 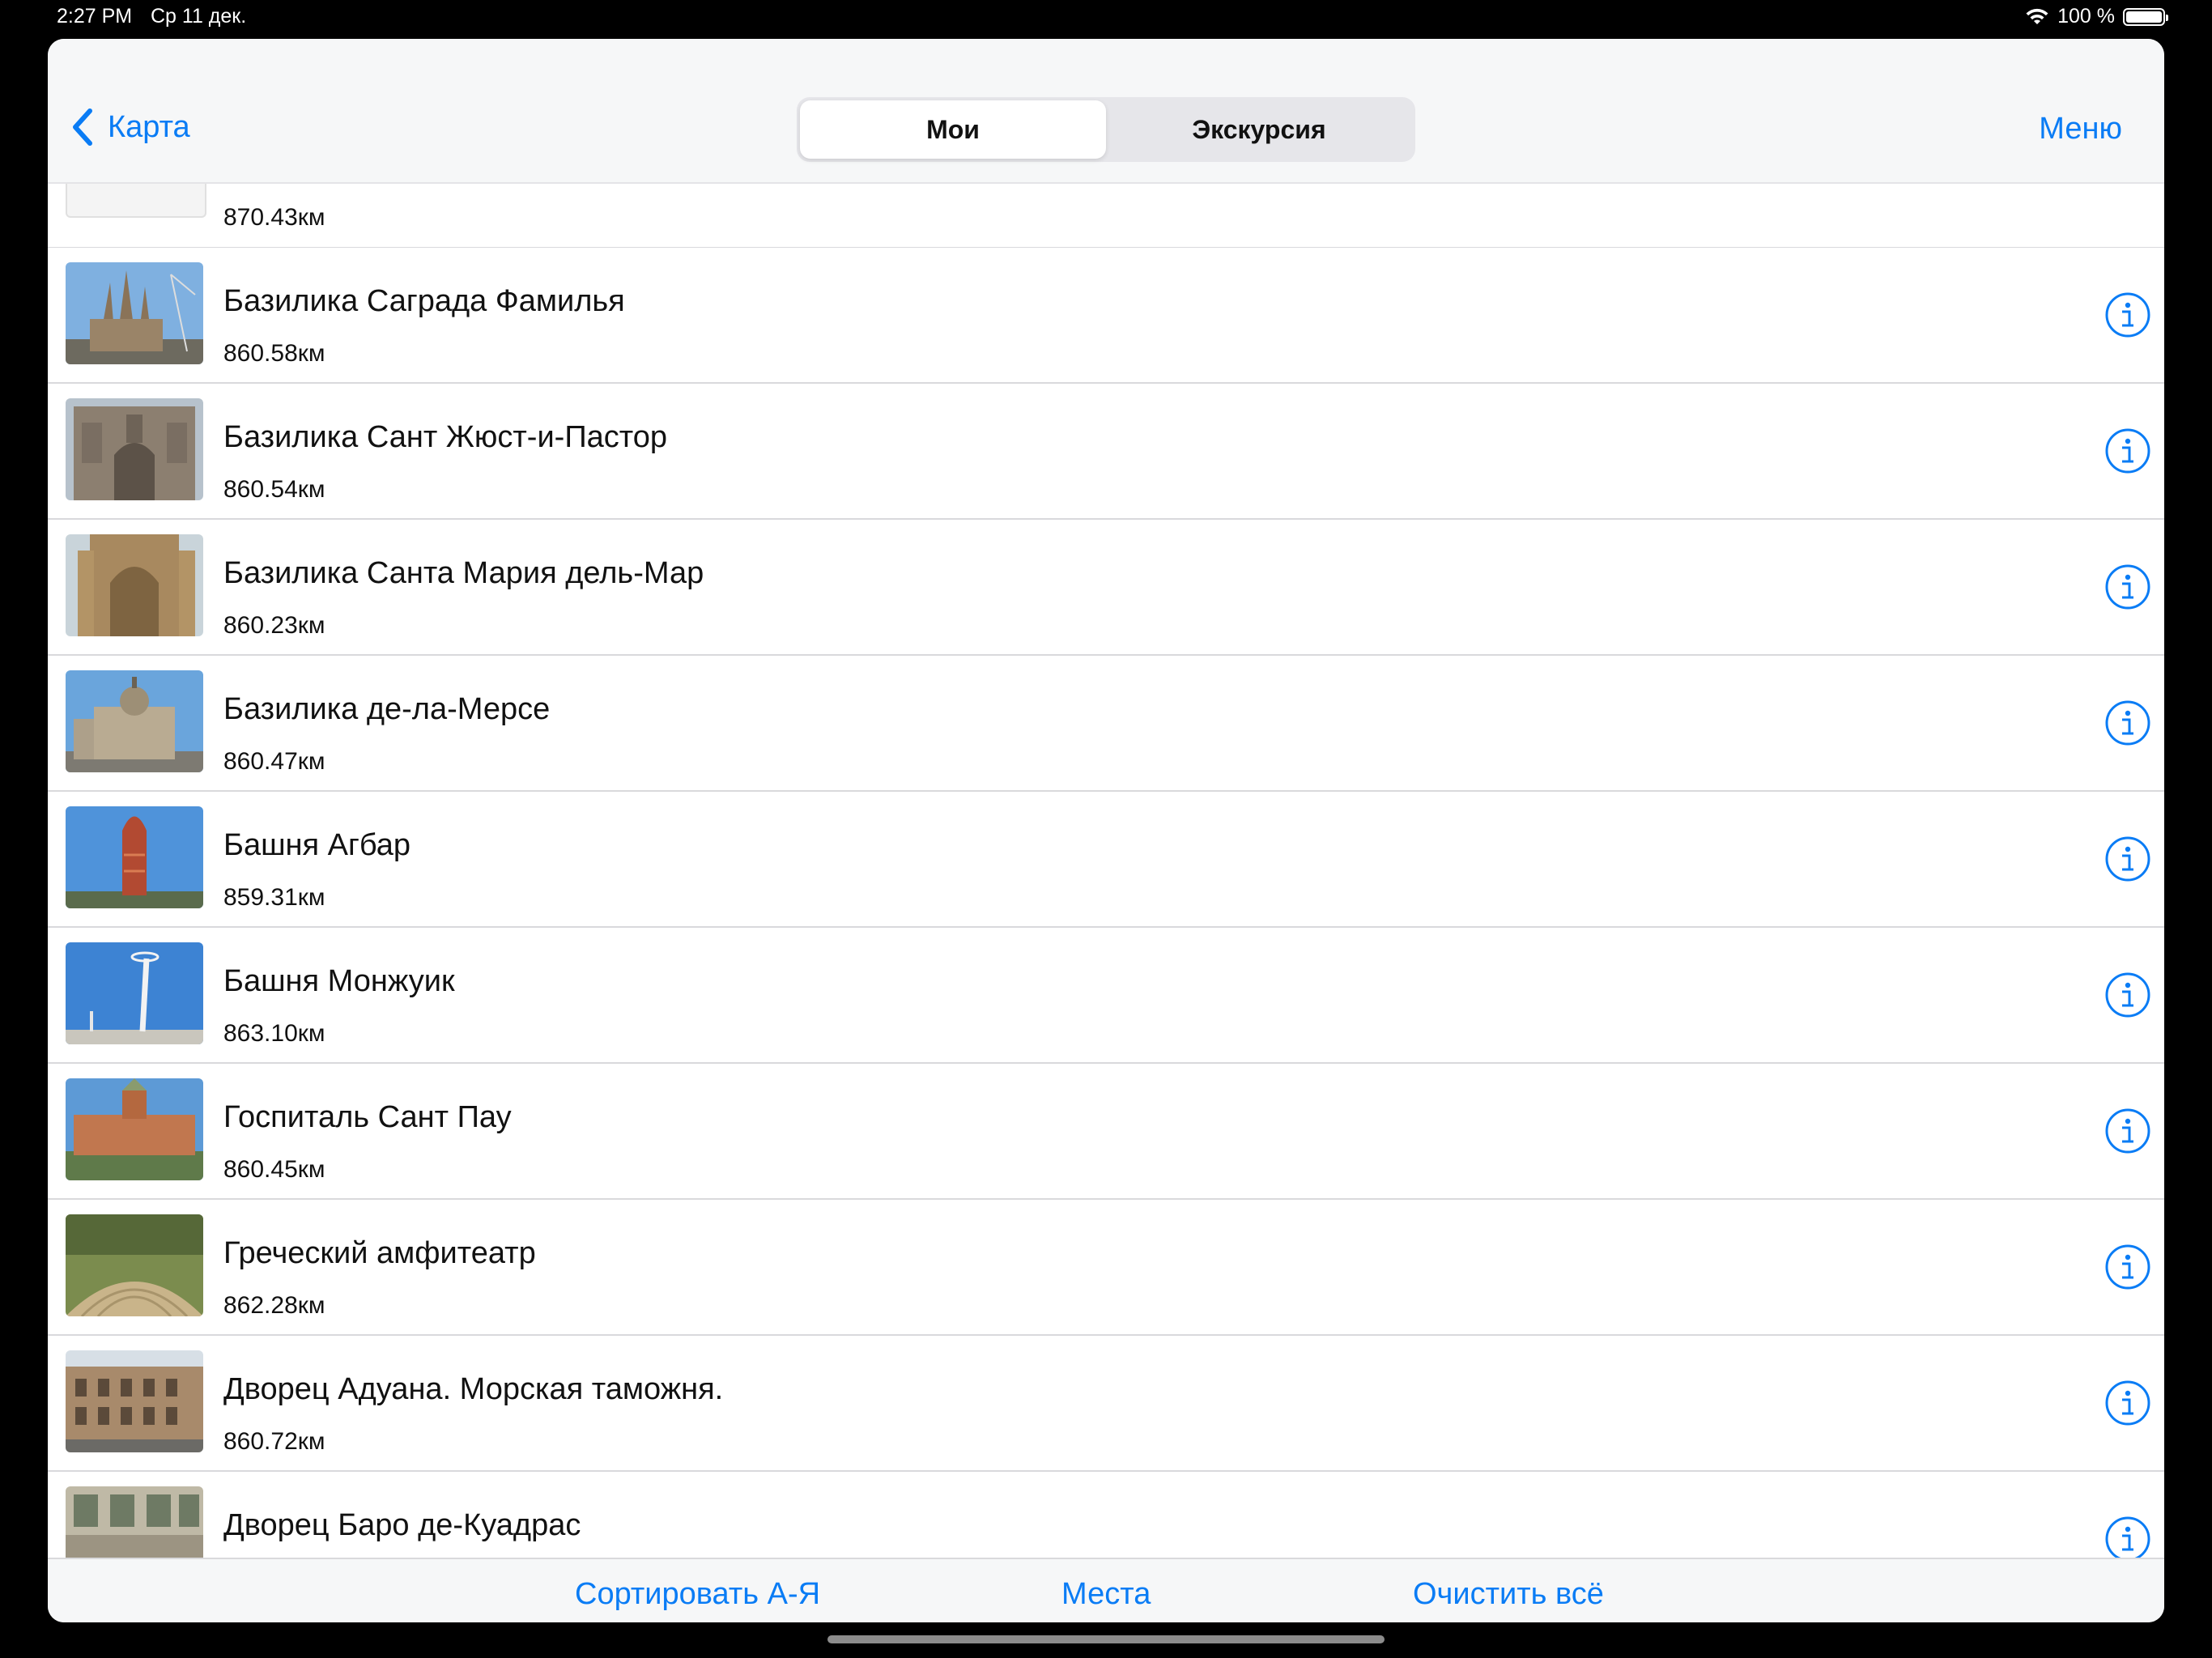 I want to click on list-item: Базилика Саграда Фамилья 860.58км, so click(x=1106, y=316).